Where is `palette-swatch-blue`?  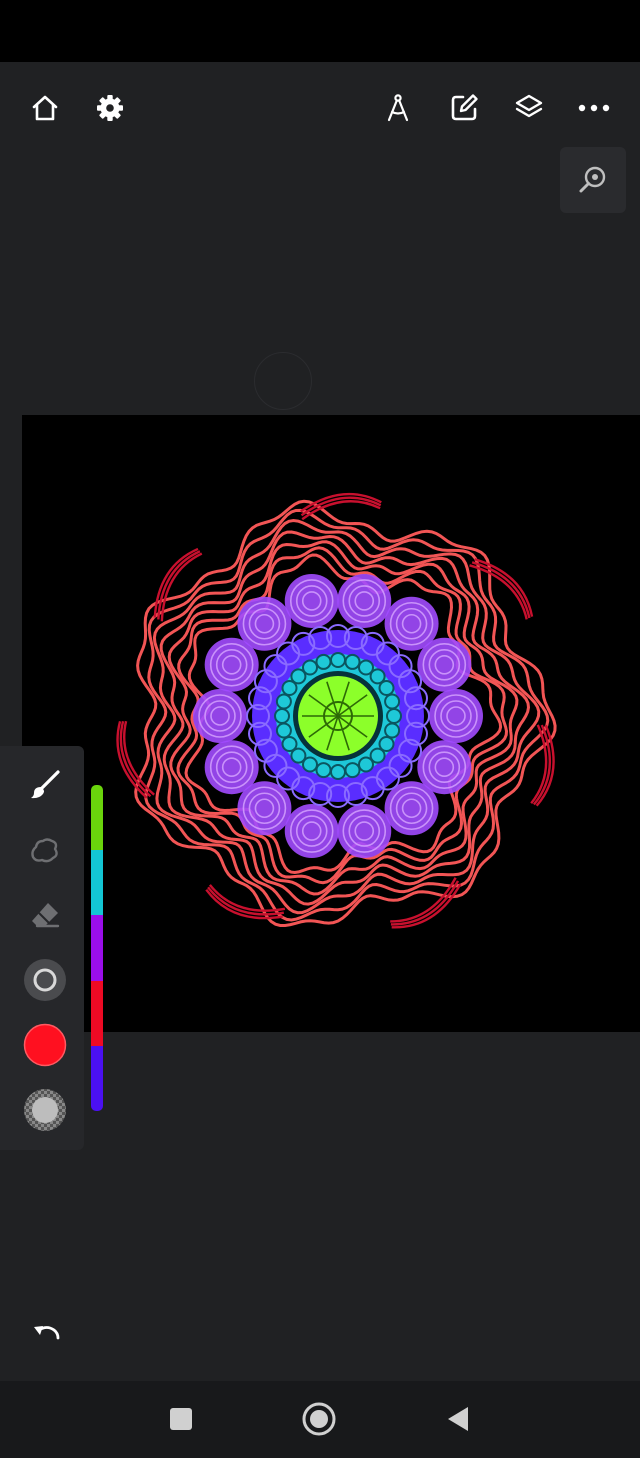
palette-swatch-blue is located at coordinates (97, 1078).